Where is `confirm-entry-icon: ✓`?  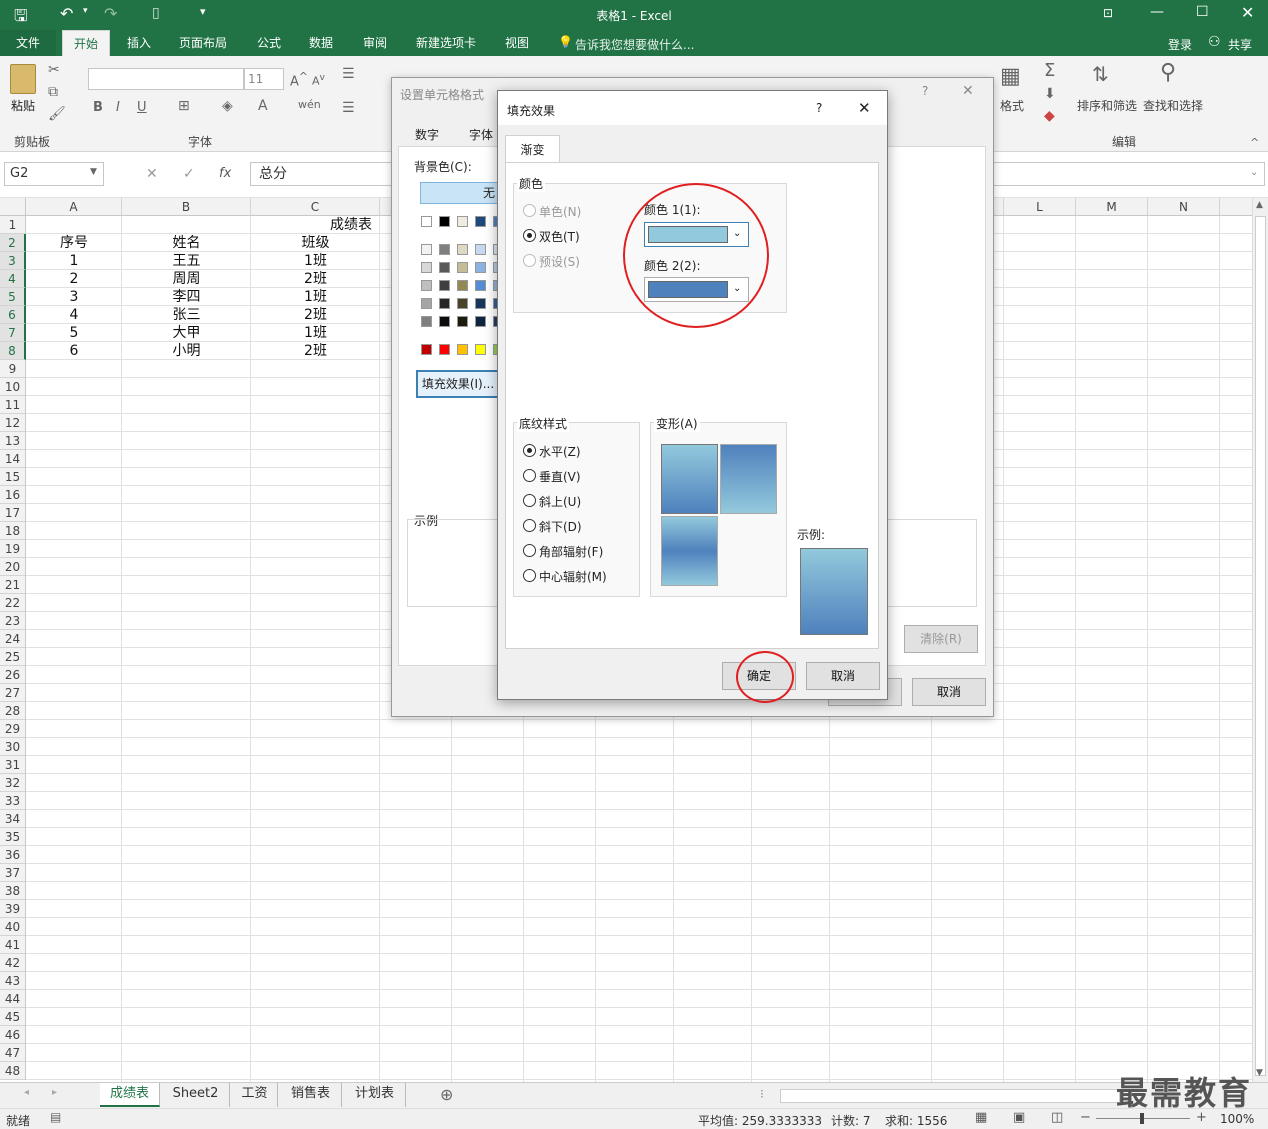
confirm-entry-icon: ✓ is located at coordinates (189, 174).